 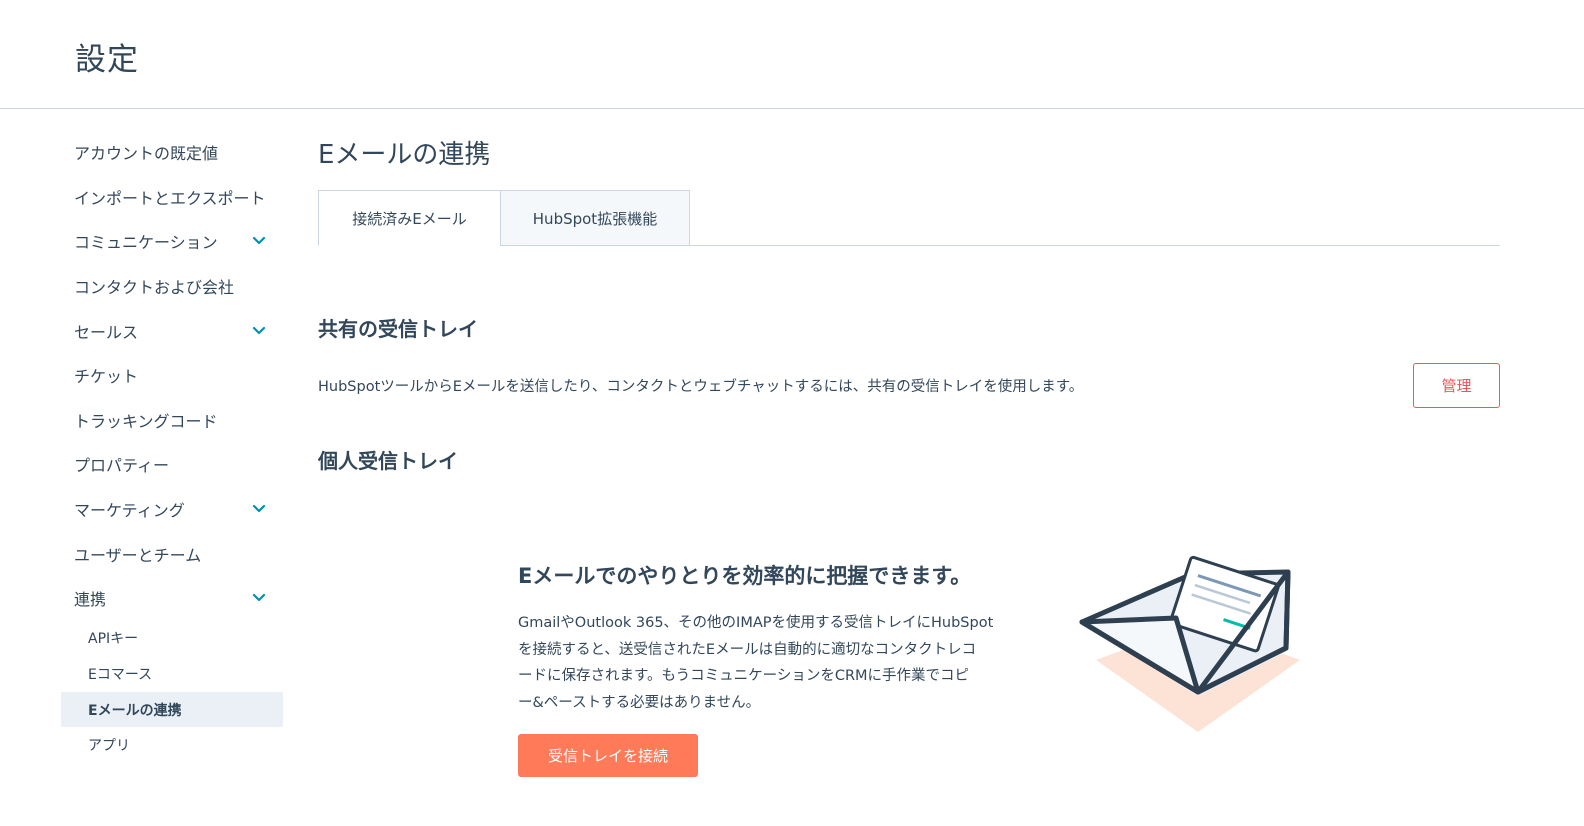 What do you see at coordinates (146, 154) in the screenshot?
I see `sidebar-item-label: アカウントの既定値` at bounding box center [146, 154].